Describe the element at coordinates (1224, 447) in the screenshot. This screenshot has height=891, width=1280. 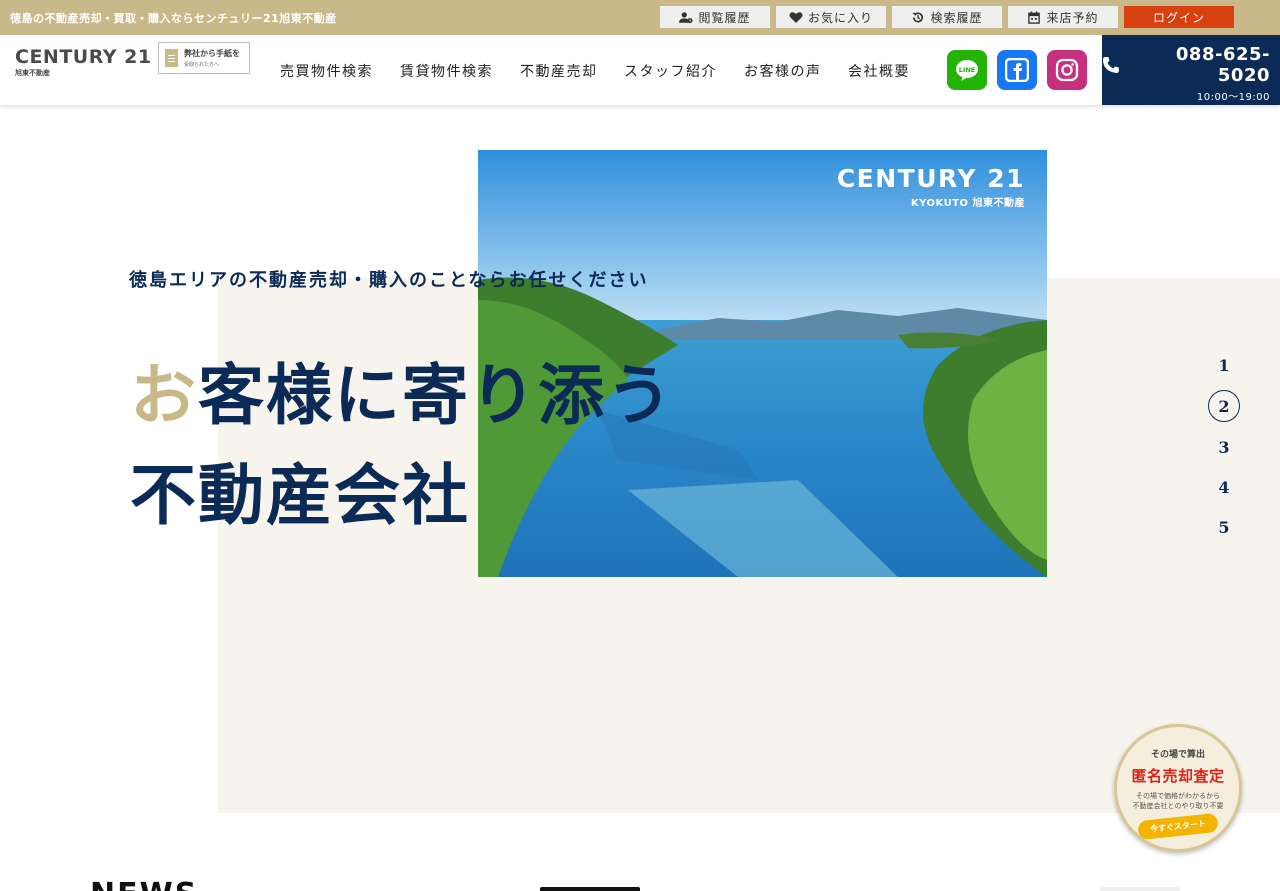
I see `slide-pager-3: 3` at that location.